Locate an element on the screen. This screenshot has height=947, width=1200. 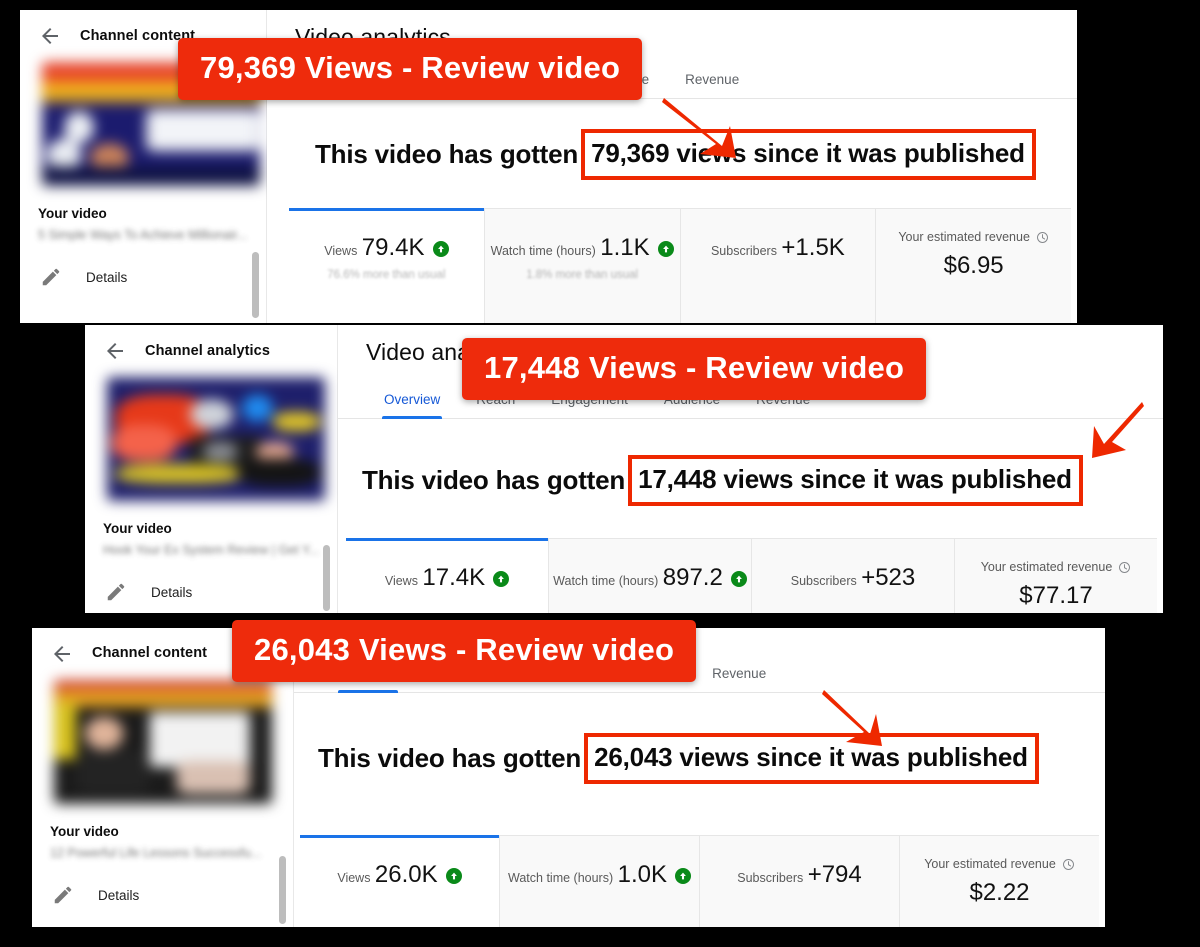
metric-value-wrap: $77.17 is located at coordinates (1055, 596).